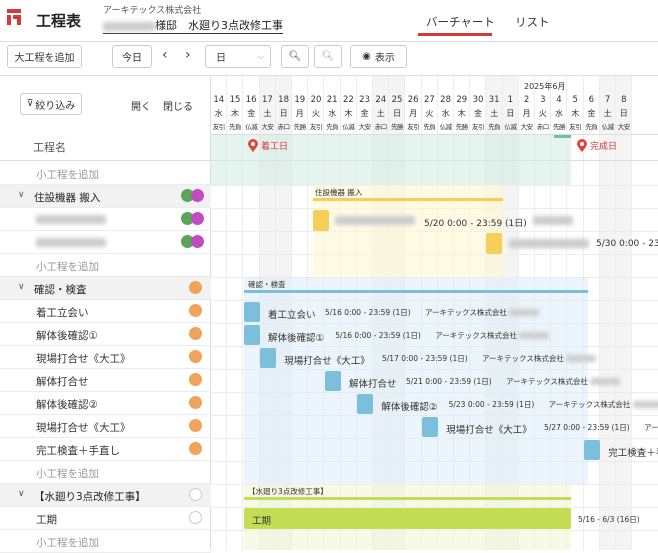 This screenshot has height=553, width=658. I want to click on day-number: 1, so click(510, 100).